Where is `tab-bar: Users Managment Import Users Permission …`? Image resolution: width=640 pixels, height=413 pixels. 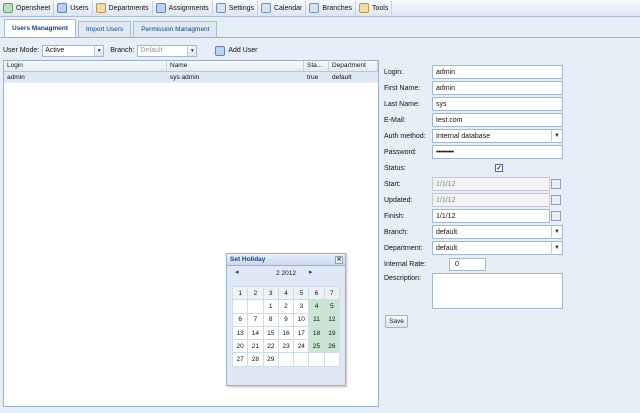 tab-bar: Users Managment Import Users Permission … is located at coordinates (320, 28).